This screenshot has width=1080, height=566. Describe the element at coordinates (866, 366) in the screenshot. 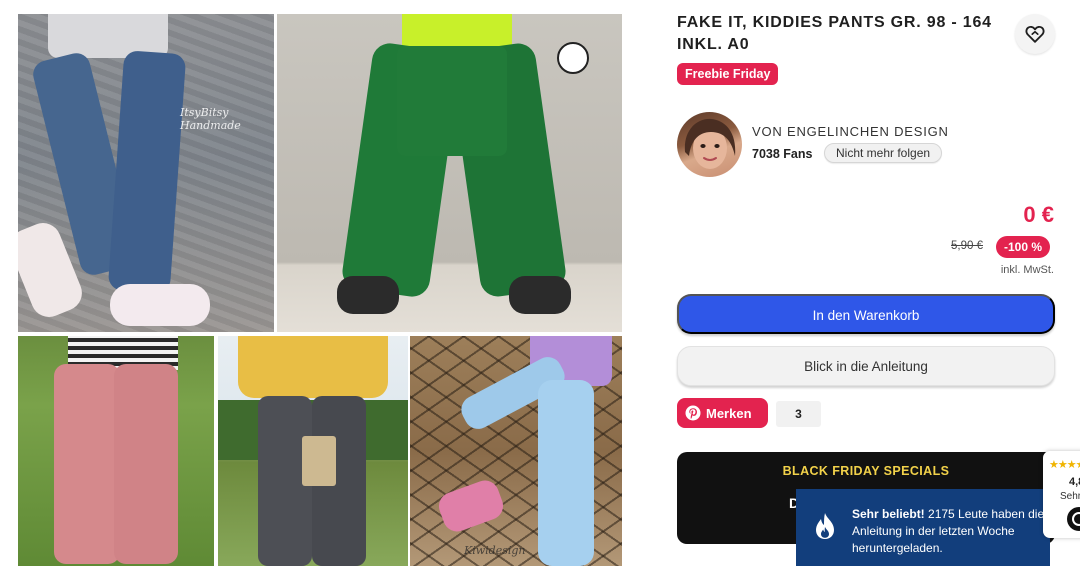

I see `view-guide-button: Blick in die Anleitung` at that location.